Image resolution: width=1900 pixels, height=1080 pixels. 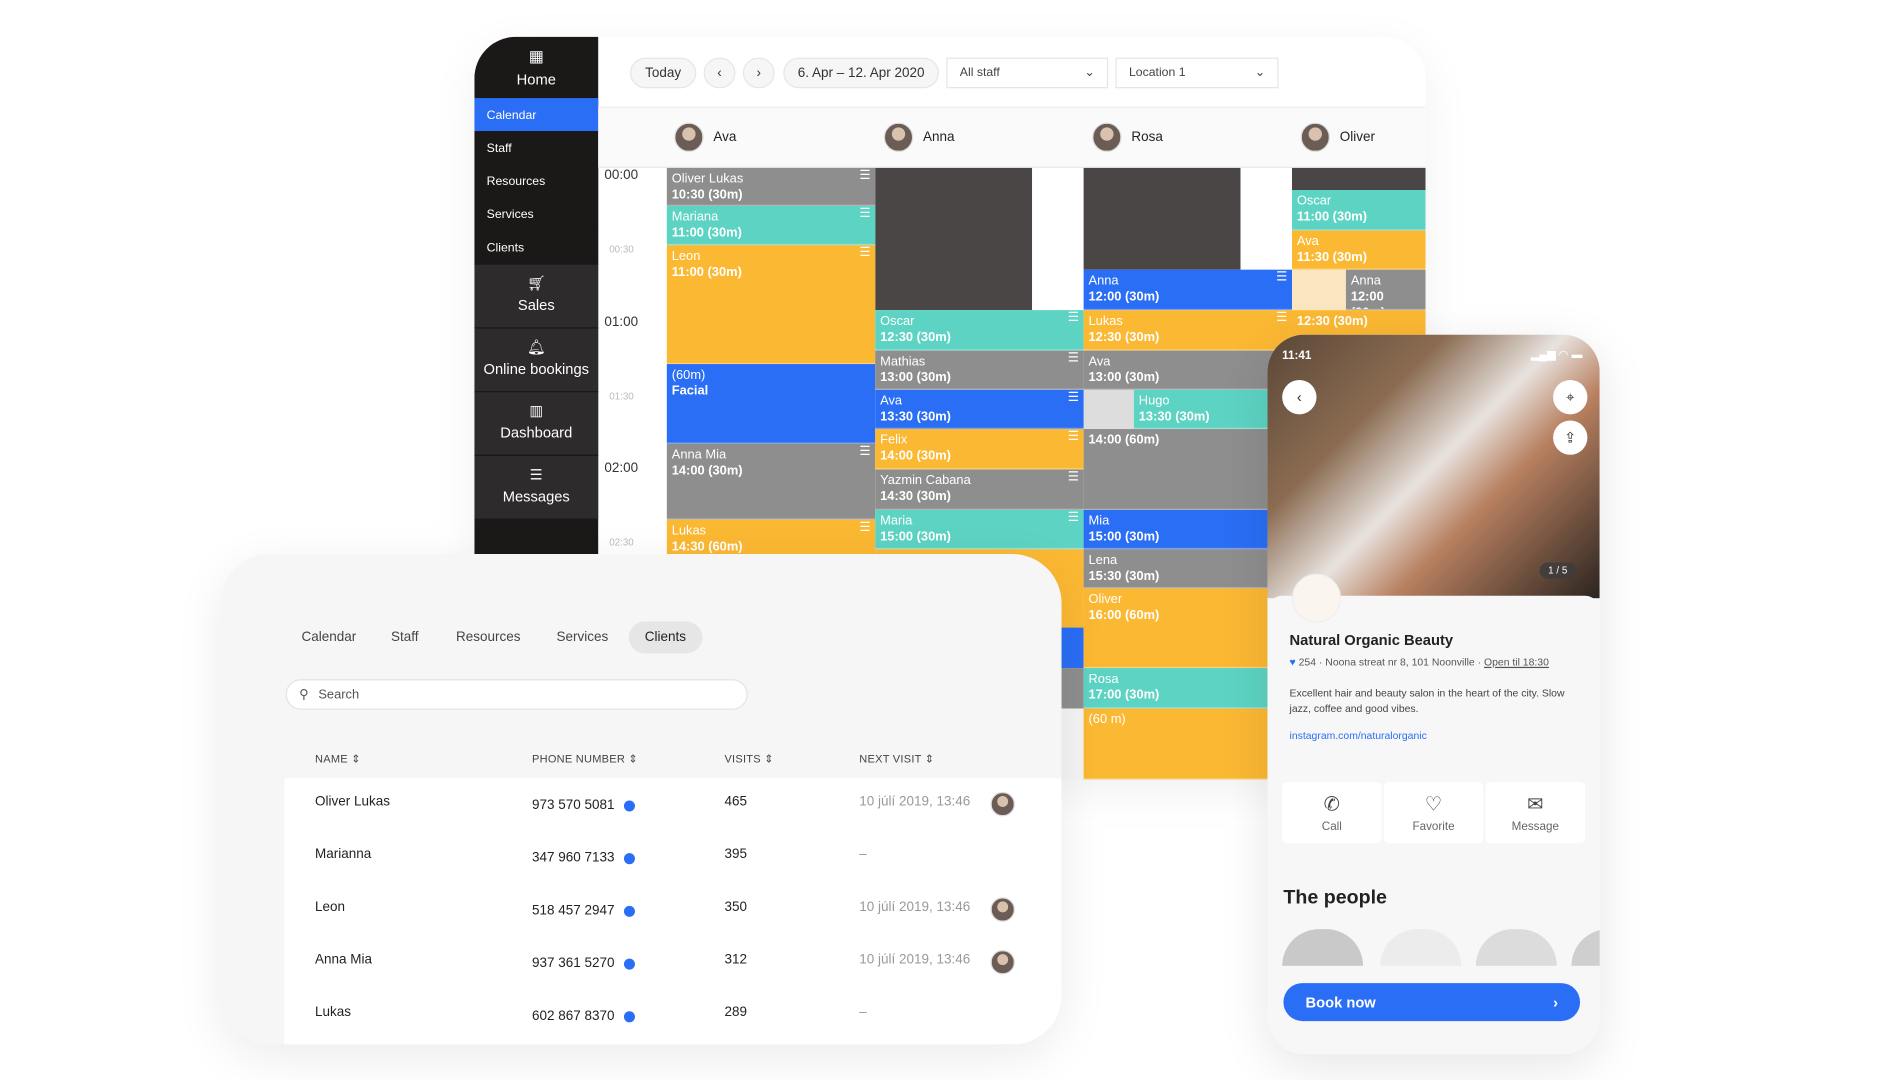 I want to click on appointment-block: Lena 15:30 (30m), so click(x=1175, y=569).